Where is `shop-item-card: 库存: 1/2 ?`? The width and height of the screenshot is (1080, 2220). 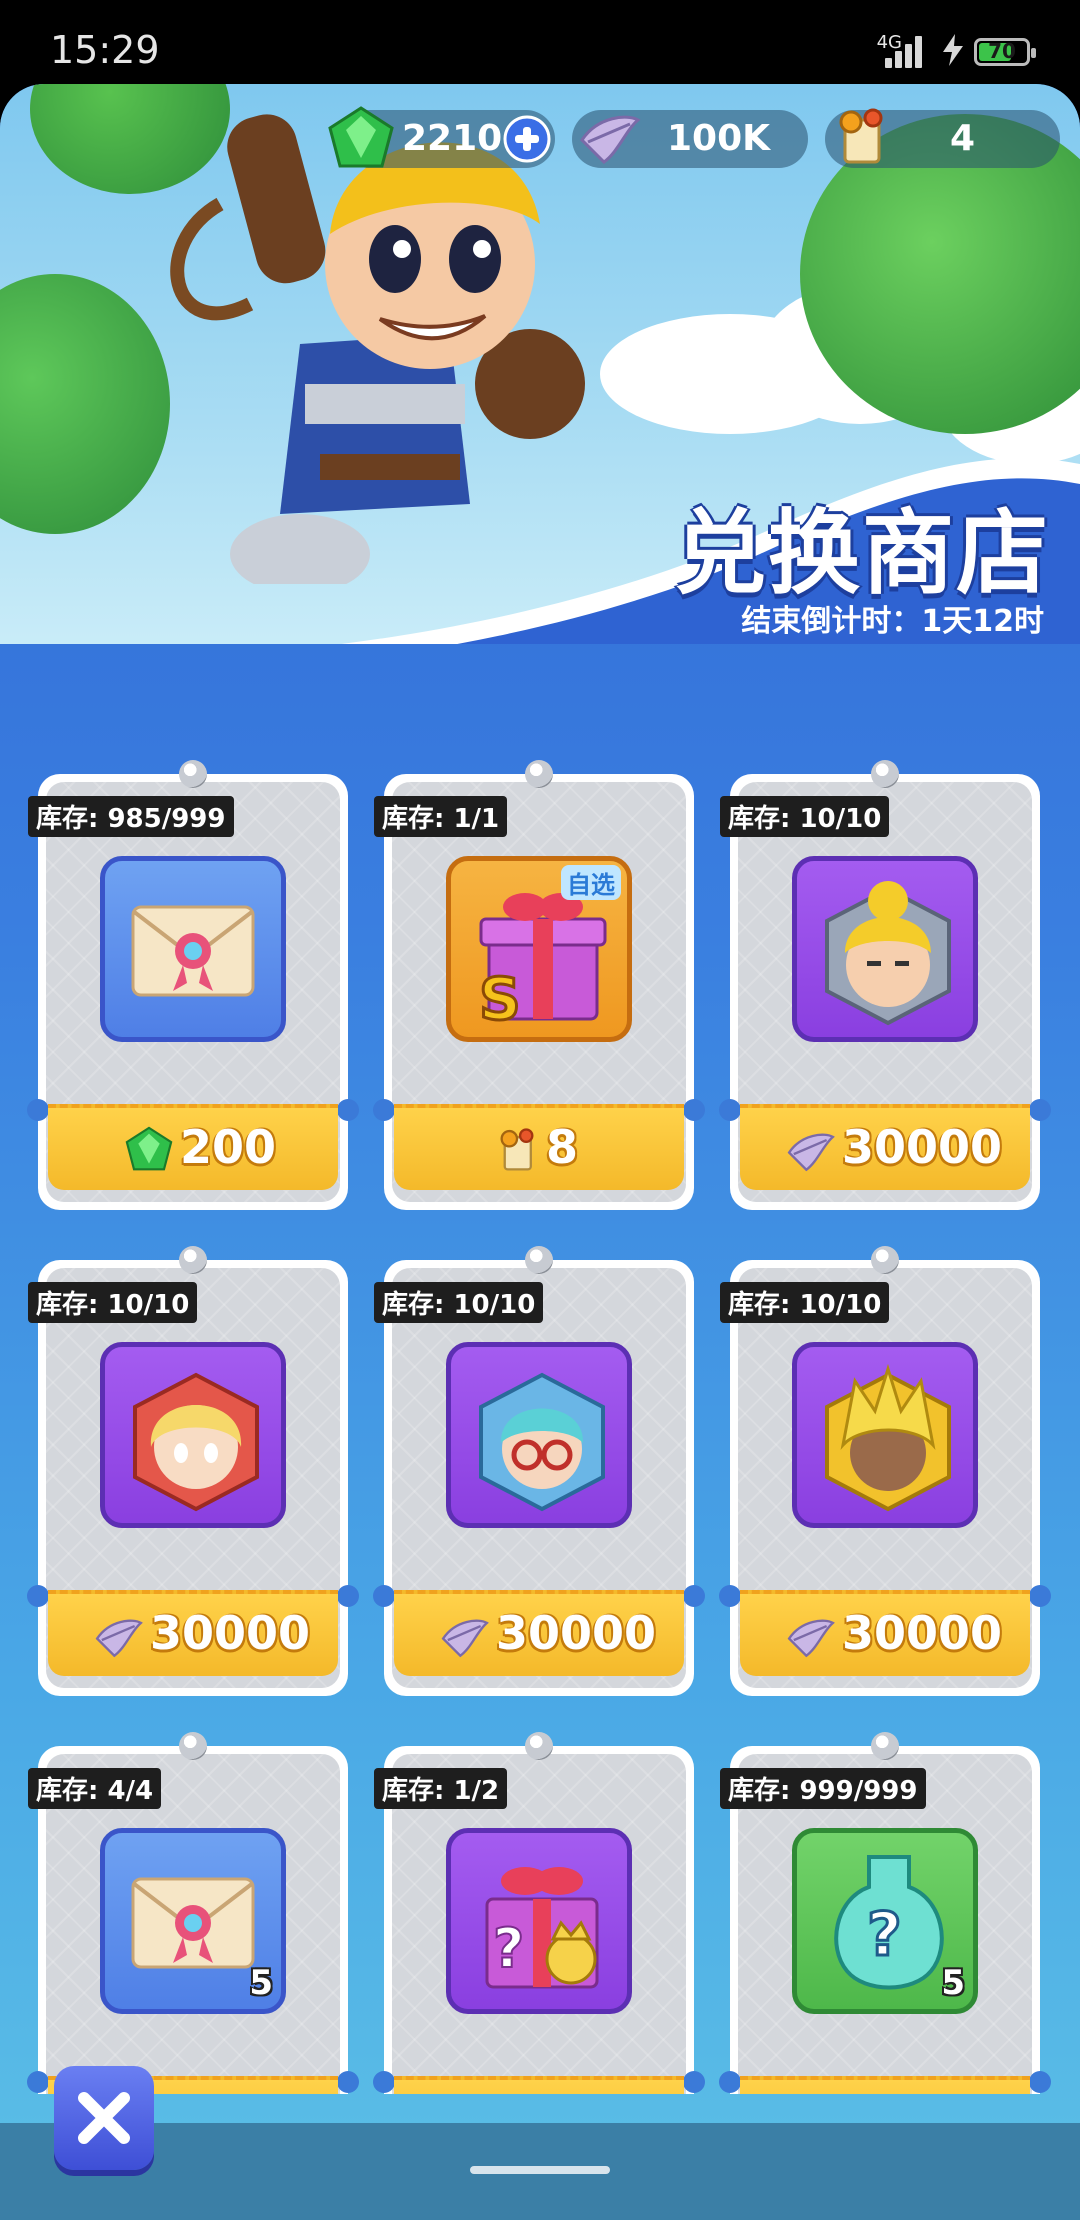
shop-item-card: 库存: 1/2 ? is located at coordinates (539, 1913).